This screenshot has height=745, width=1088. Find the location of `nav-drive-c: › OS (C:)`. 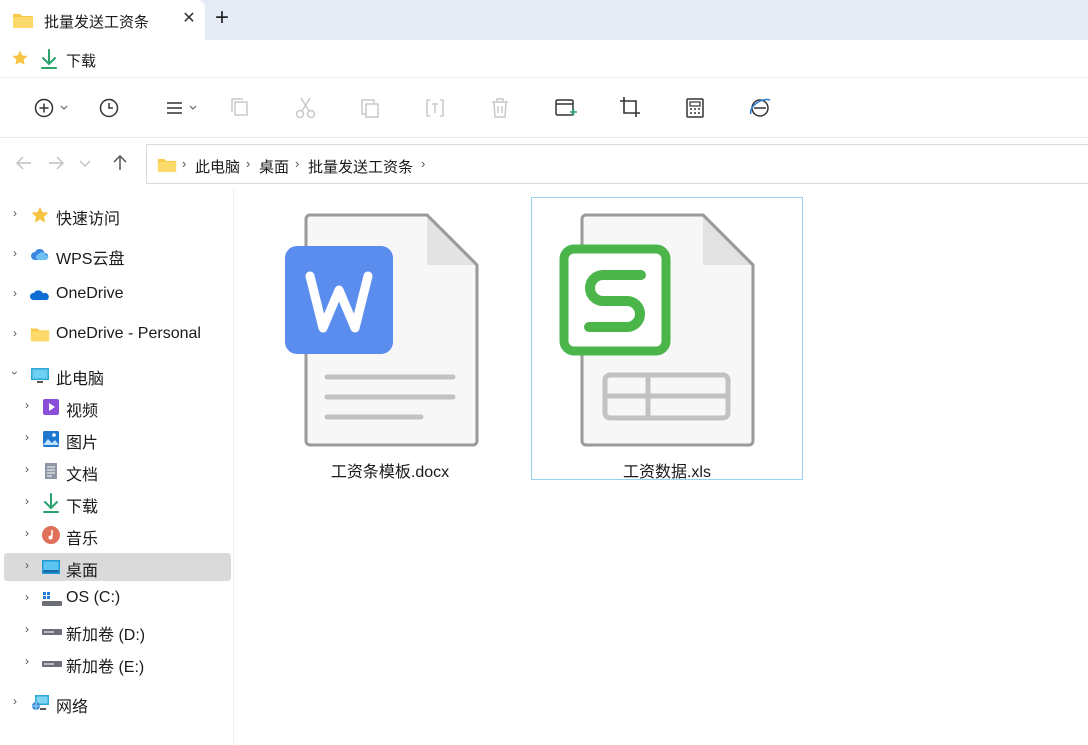

nav-drive-c: › OS (C:) is located at coordinates (117, 599).